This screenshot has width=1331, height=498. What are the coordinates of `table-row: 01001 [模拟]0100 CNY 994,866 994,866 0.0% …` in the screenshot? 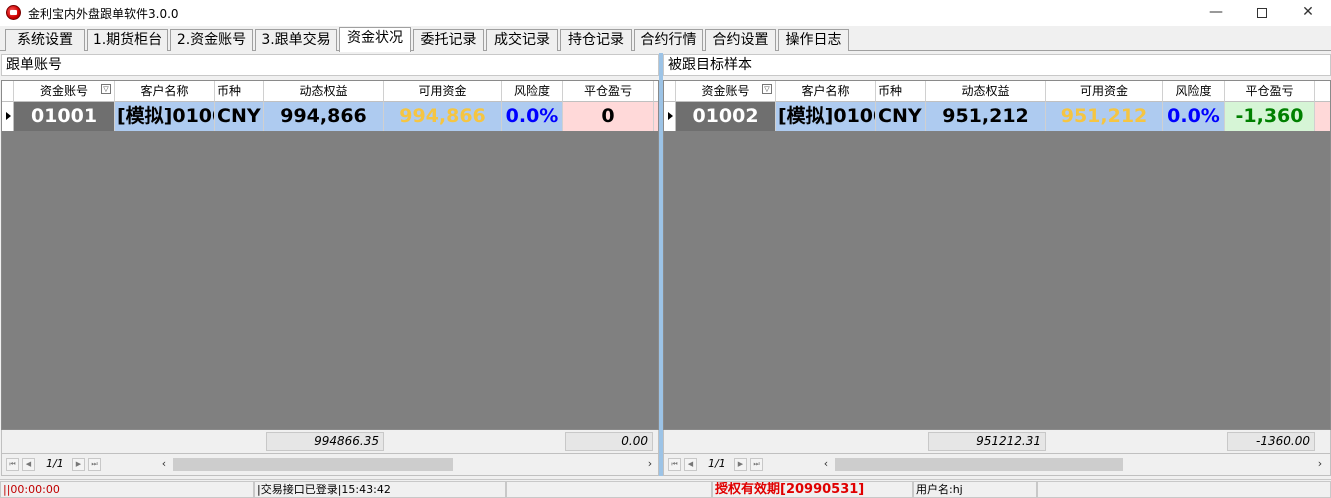 It's located at (330, 116).